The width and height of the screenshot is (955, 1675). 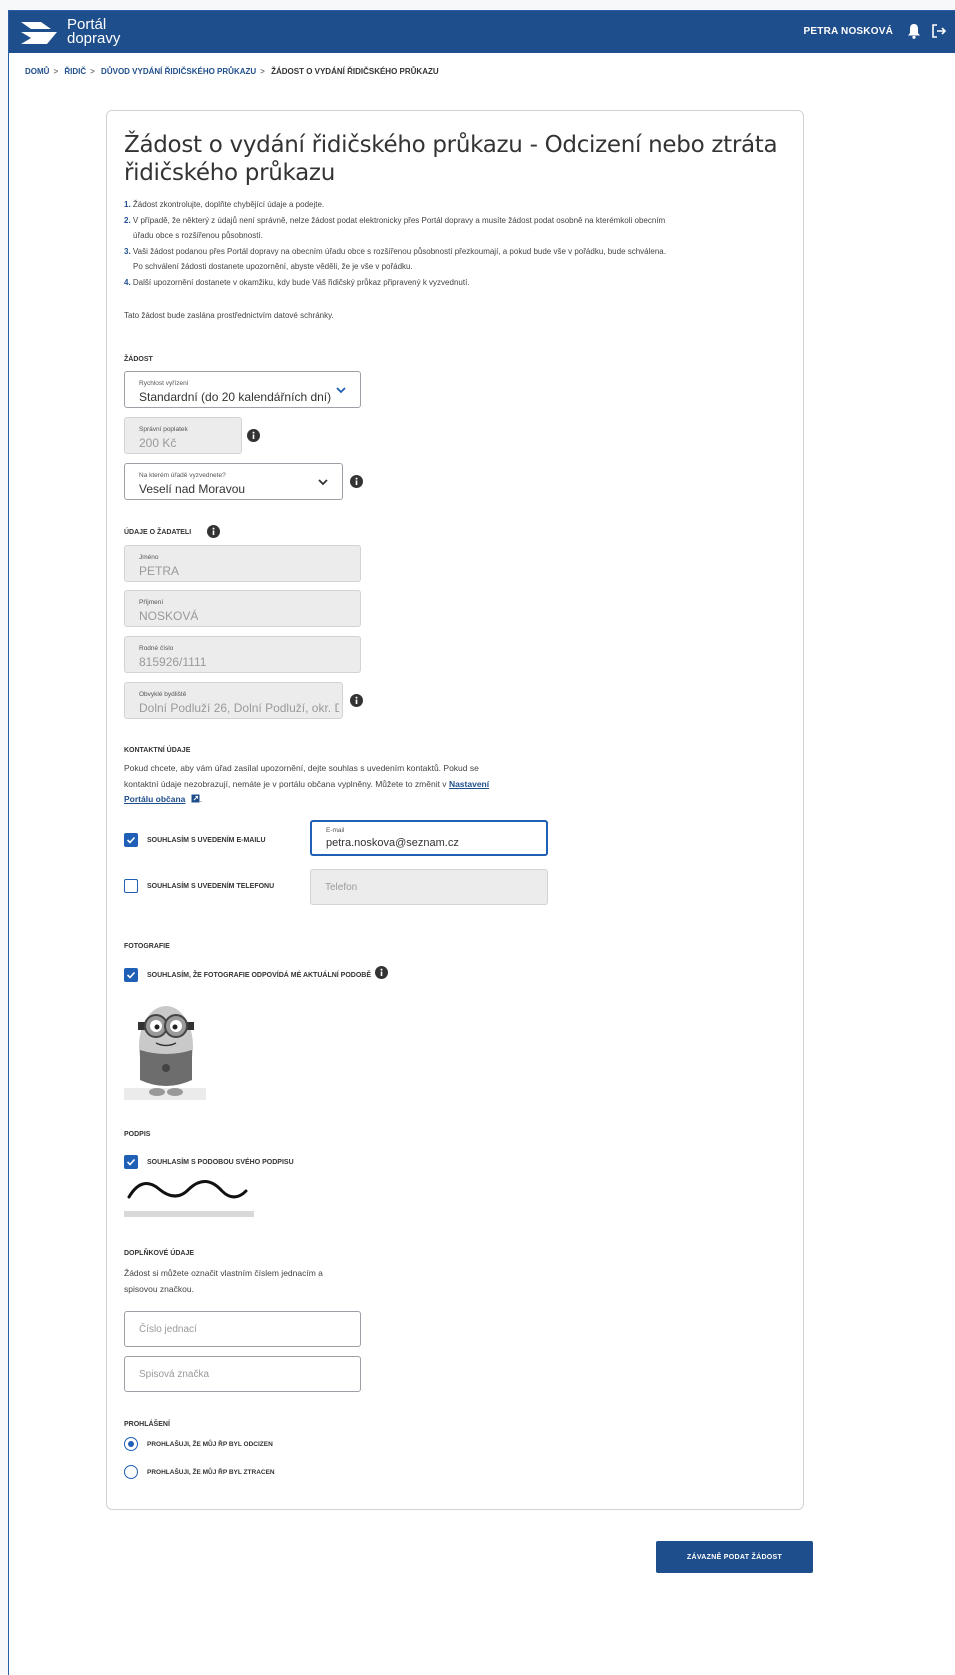 I want to click on email-consent-checkbox, so click(x=131, y=840).